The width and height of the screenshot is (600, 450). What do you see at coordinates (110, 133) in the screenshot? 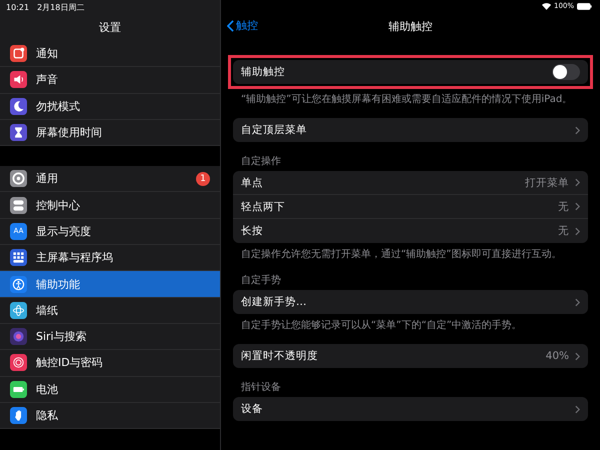
I see `sidebar-item: 屏幕使用时间` at bounding box center [110, 133].